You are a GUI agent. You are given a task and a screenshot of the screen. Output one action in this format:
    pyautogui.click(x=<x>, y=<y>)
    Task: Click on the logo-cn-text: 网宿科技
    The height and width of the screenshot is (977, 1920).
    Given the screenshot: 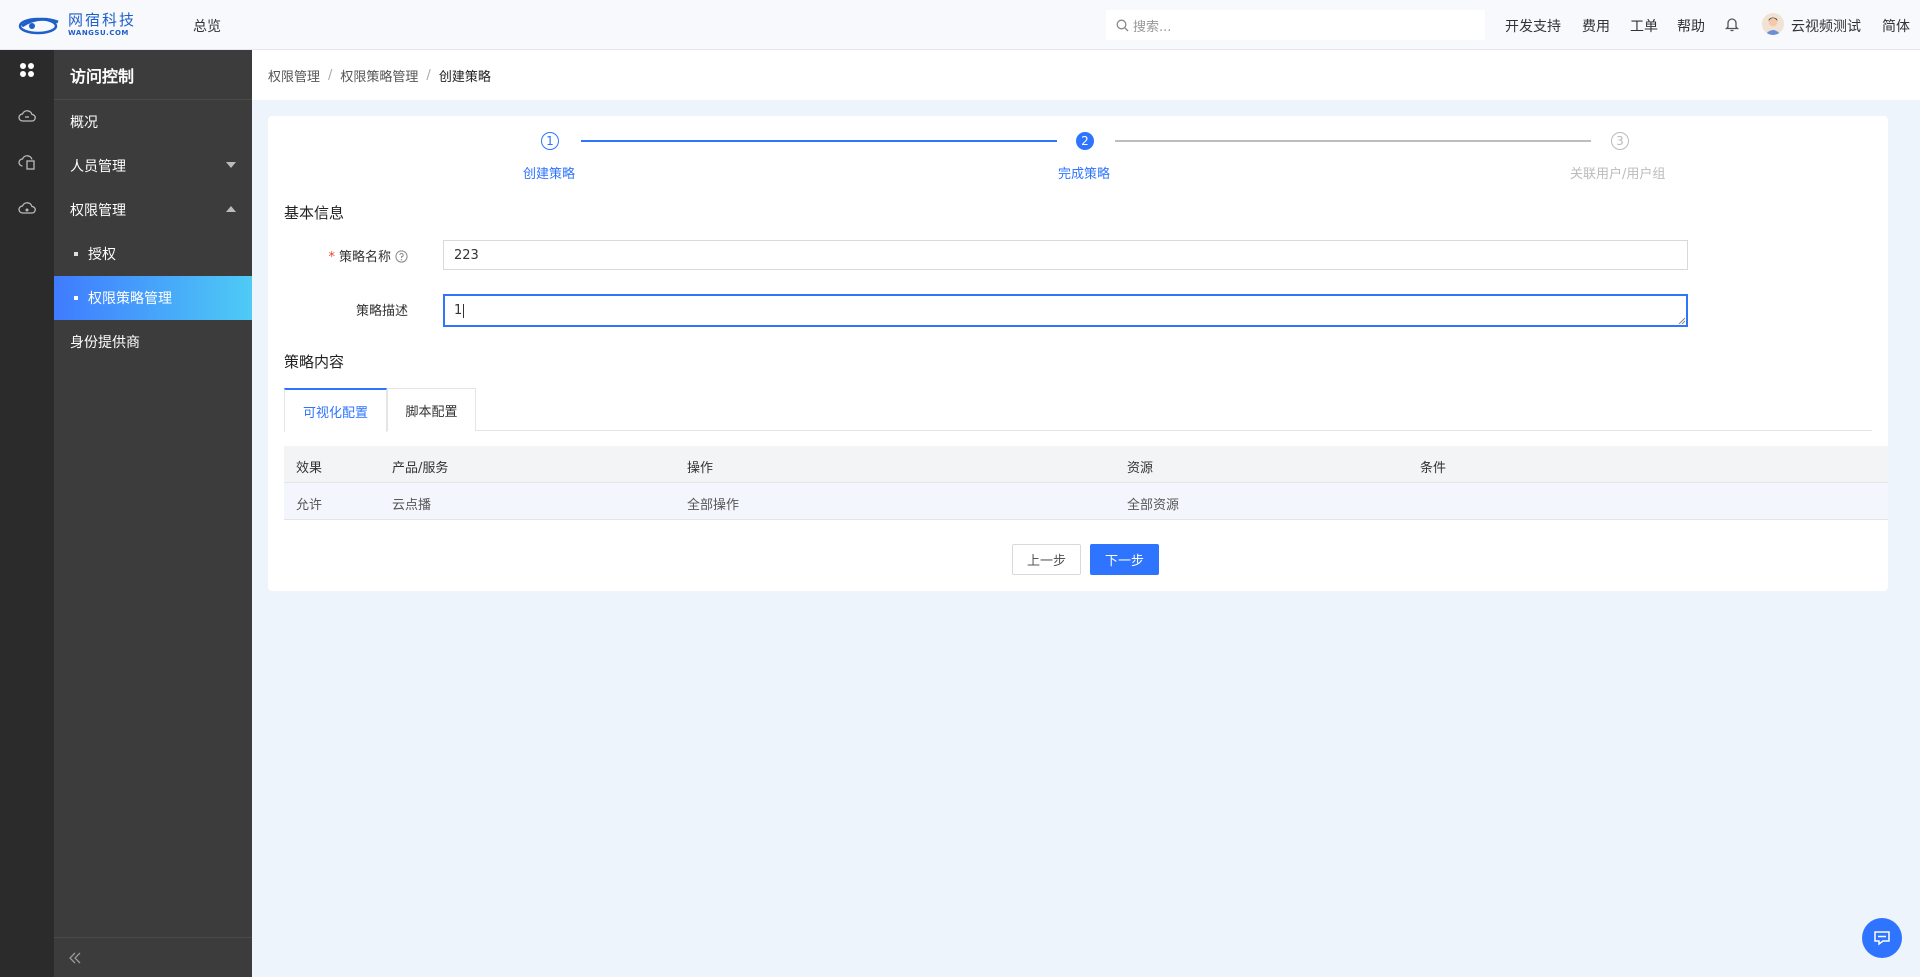 What is the action you would take?
    pyautogui.click(x=102, y=20)
    